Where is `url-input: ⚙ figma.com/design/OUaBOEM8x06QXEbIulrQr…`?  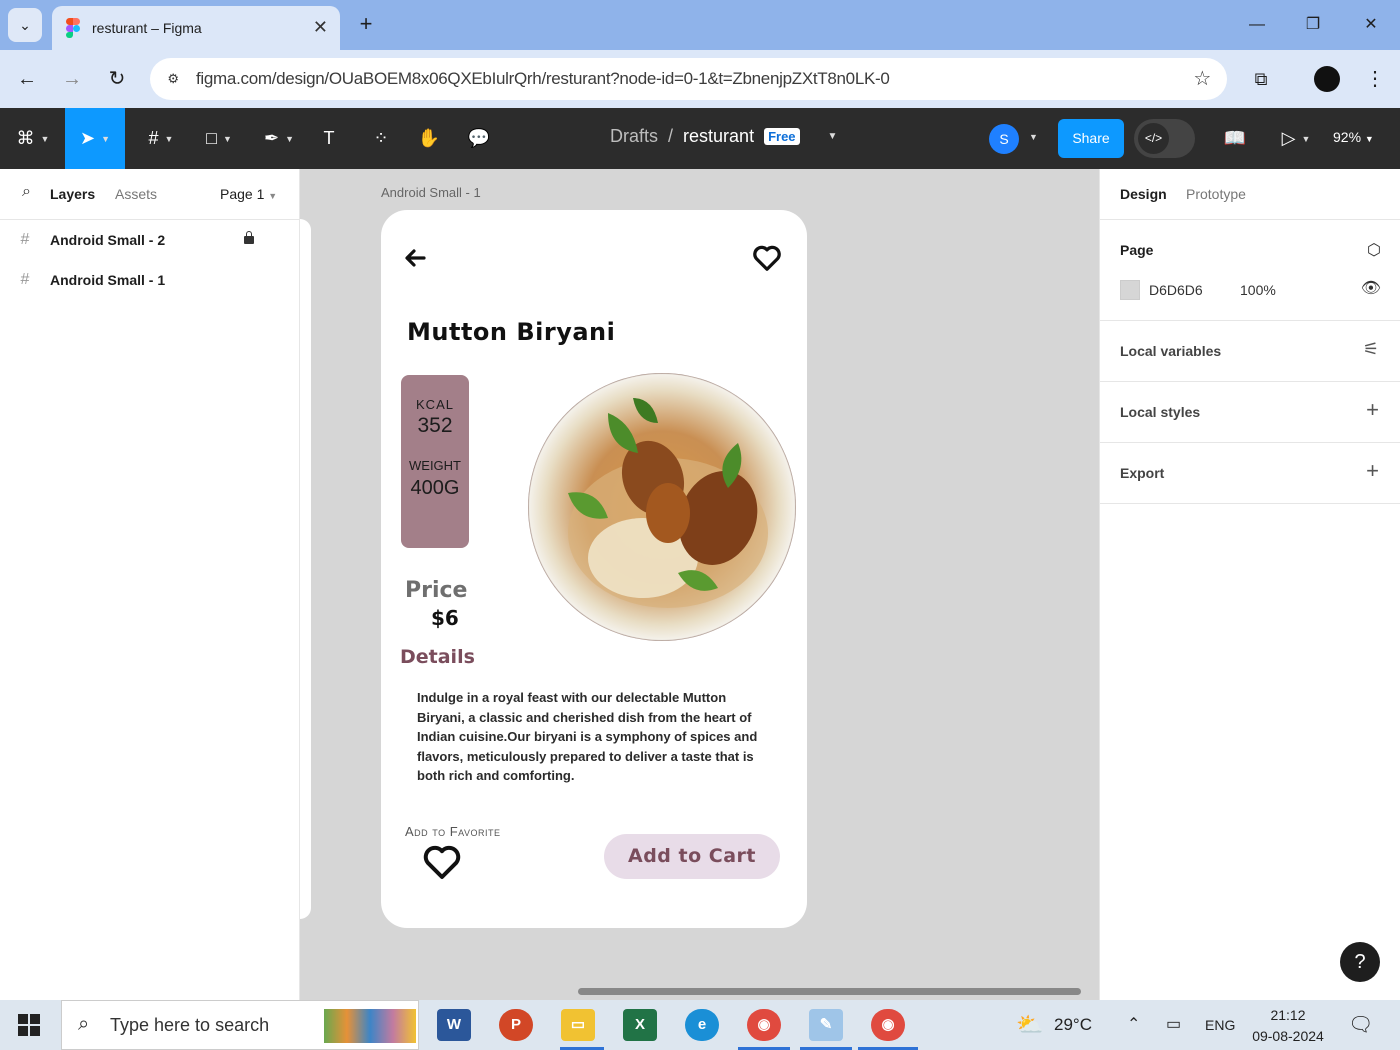 url-input: ⚙ figma.com/design/OUaBOEM8x06QXEbIulrQr… is located at coordinates (688, 79).